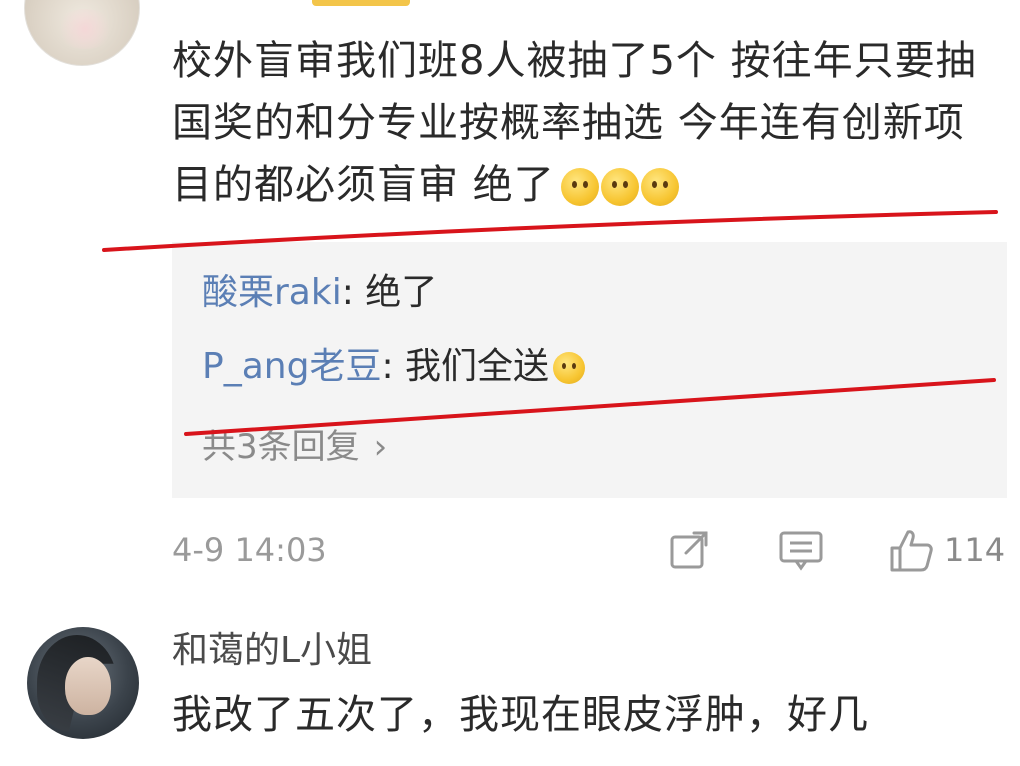 This screenshot has height=766, width=1020. What do you see at coordinates (85, 29) in the screenshot?
I see `avatar-decoration` at bounding box center [85, 29].